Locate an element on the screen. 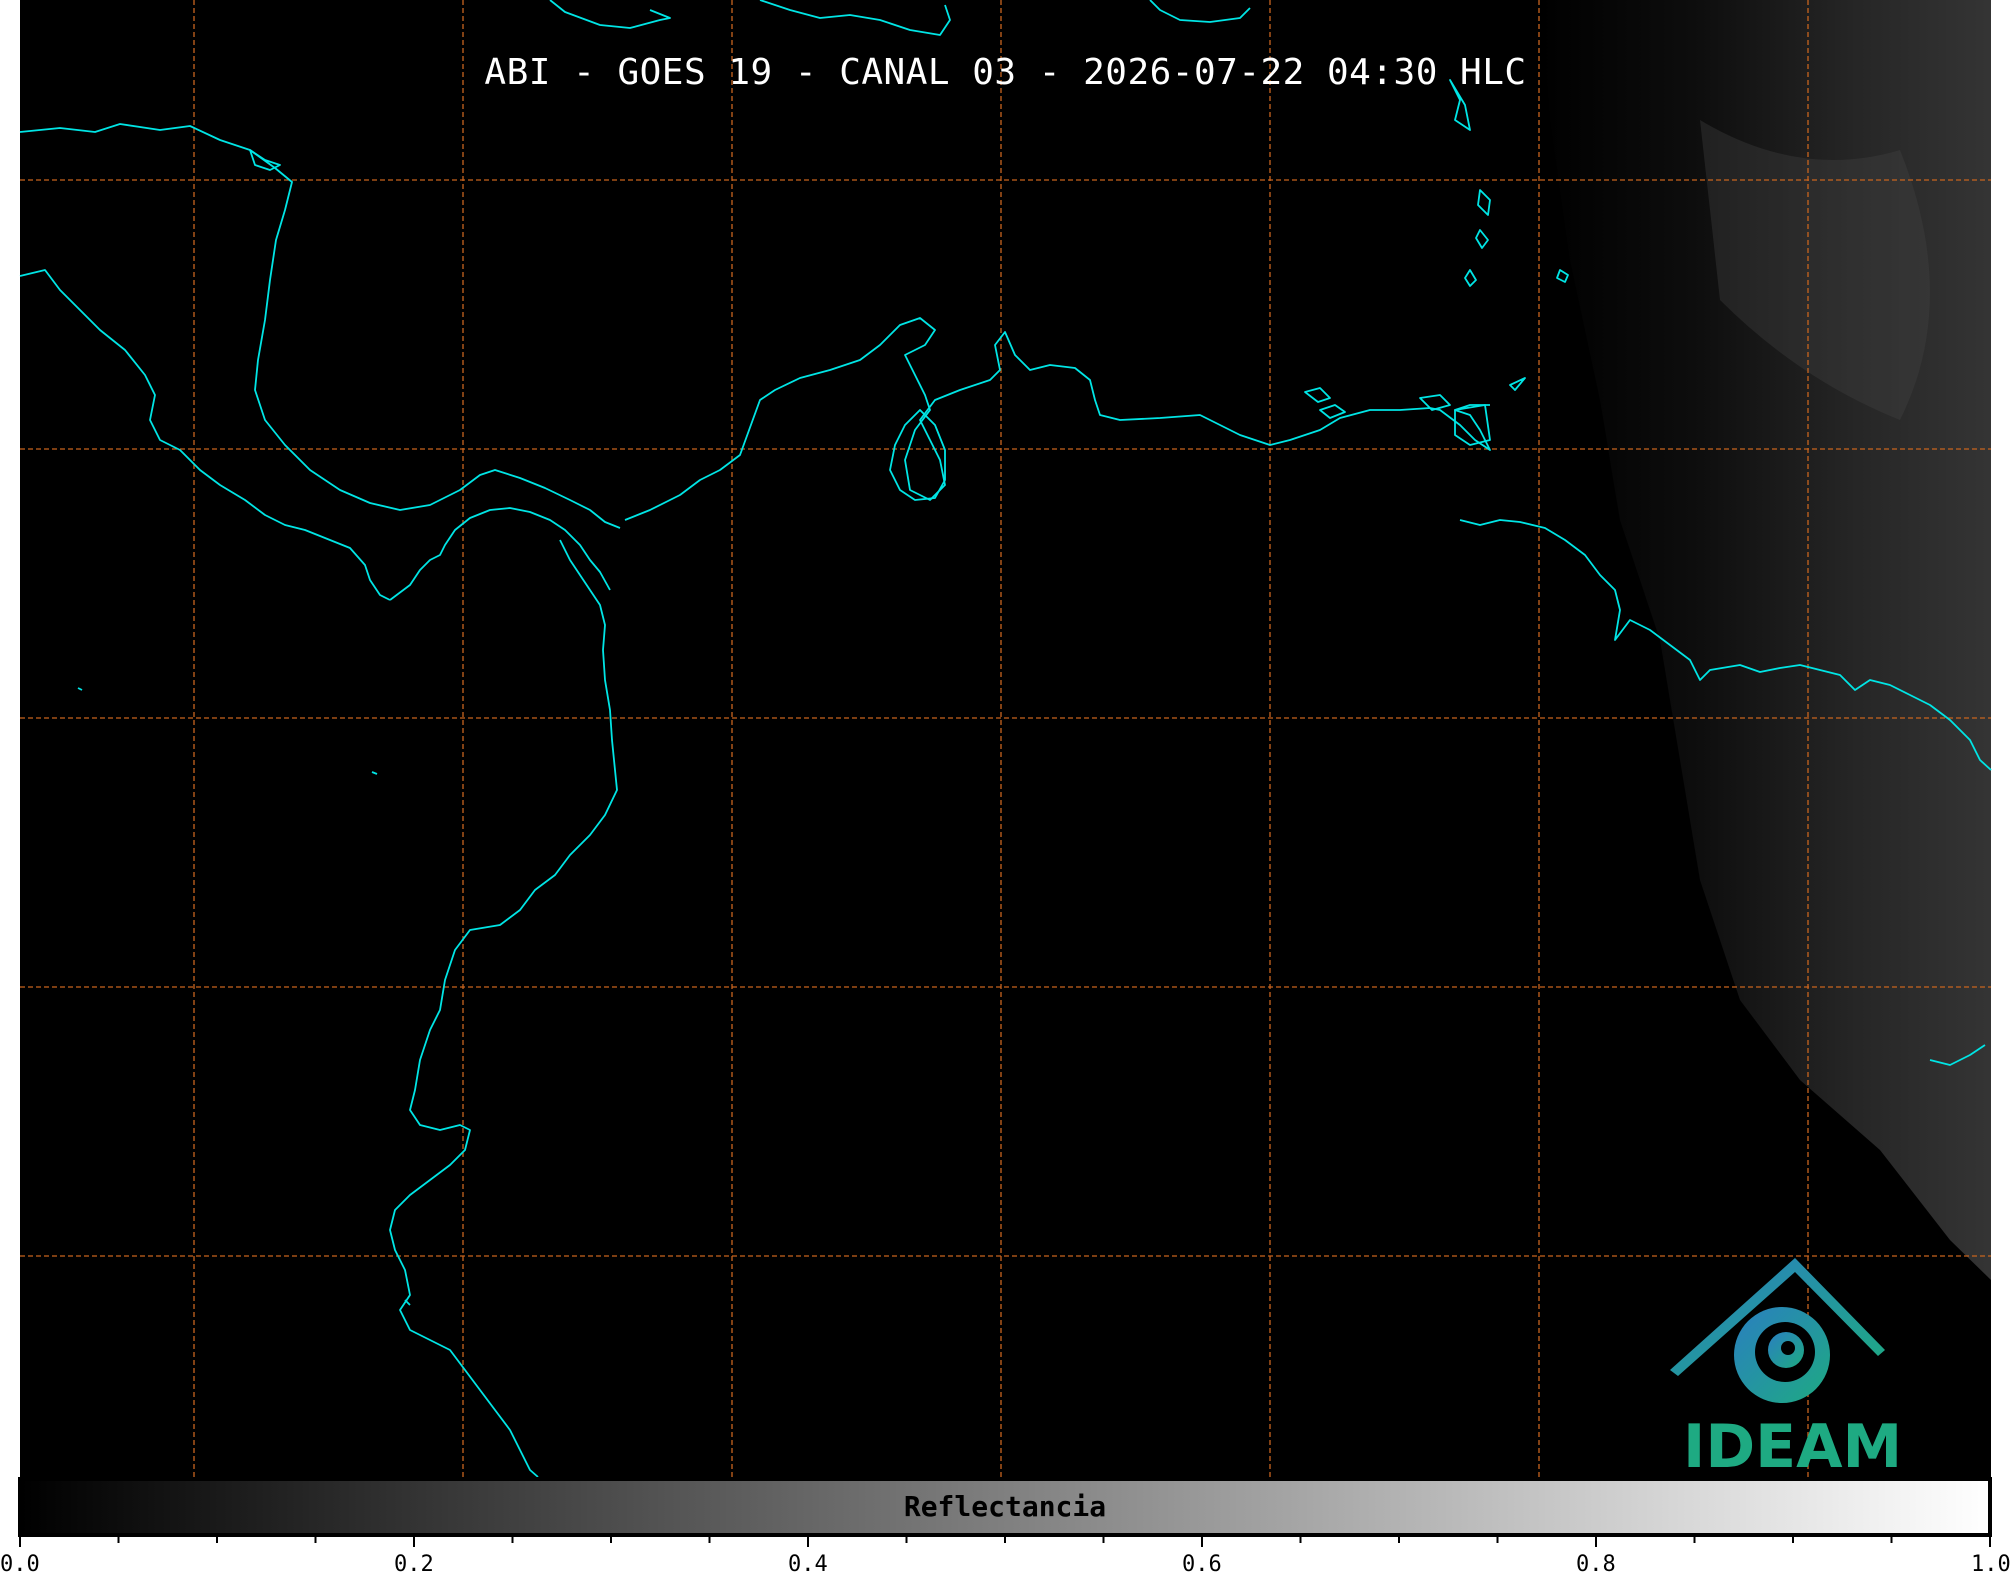 The height and width of the screenshot is (1577, 2011). colorbar-tick-label: 1.0 is located at coordinates (1991, 1564).